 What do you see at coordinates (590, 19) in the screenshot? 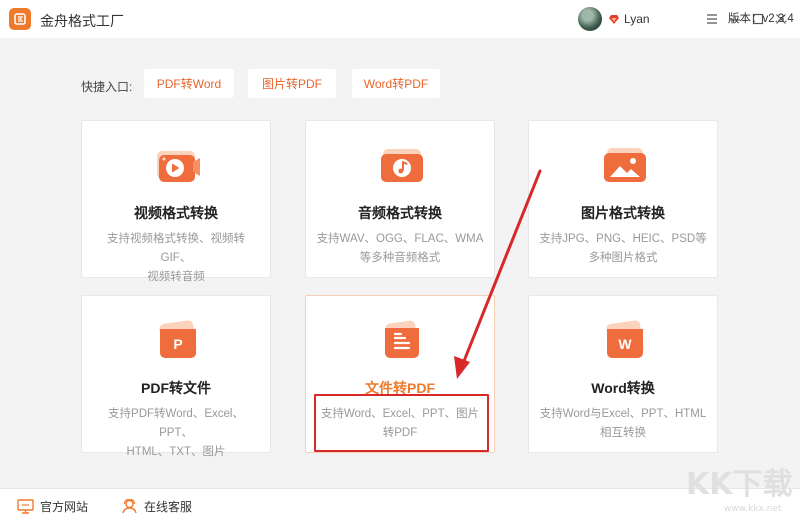
I see `avatar` at bounding box center [590, 19].